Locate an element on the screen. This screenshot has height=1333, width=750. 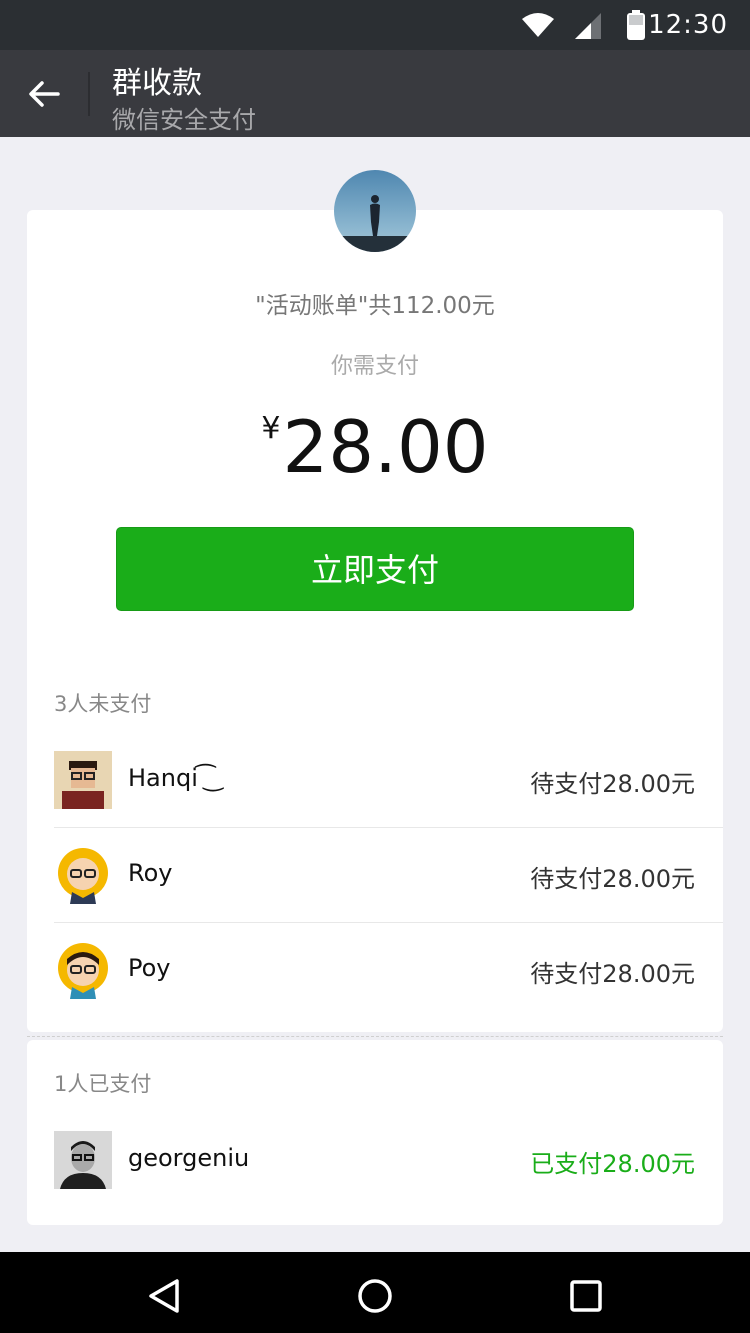
battery-icon is located at coordinates (636, 25).